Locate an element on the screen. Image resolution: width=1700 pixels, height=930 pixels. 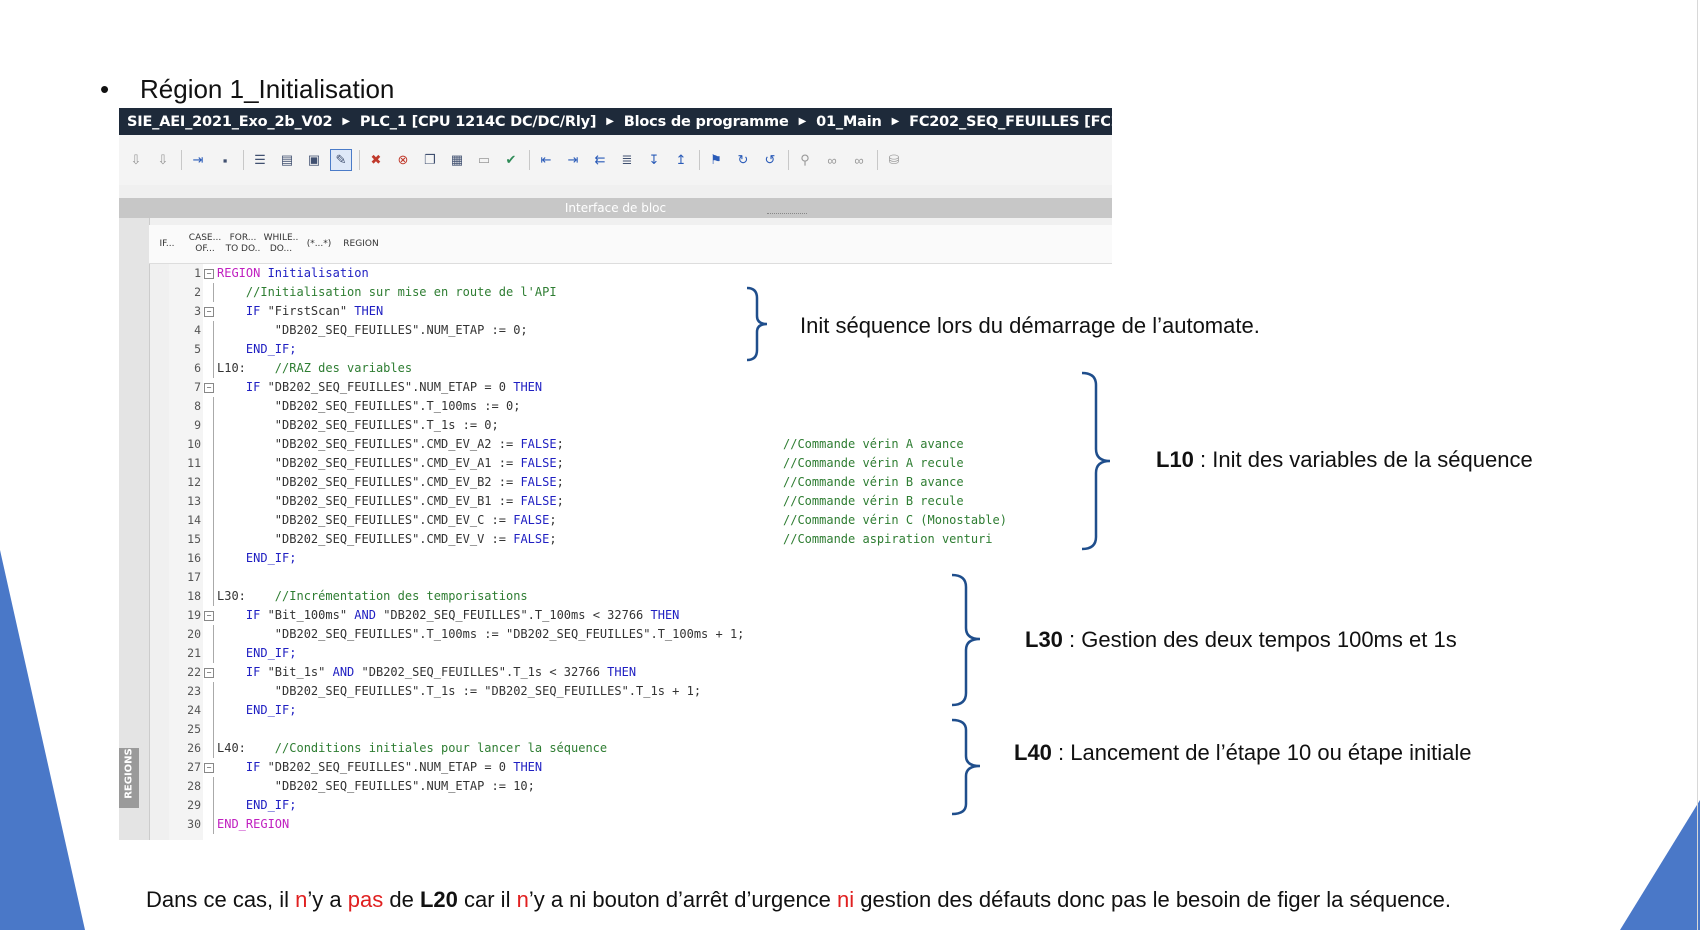
line-number: 12 is located at coordinates (194, 482).